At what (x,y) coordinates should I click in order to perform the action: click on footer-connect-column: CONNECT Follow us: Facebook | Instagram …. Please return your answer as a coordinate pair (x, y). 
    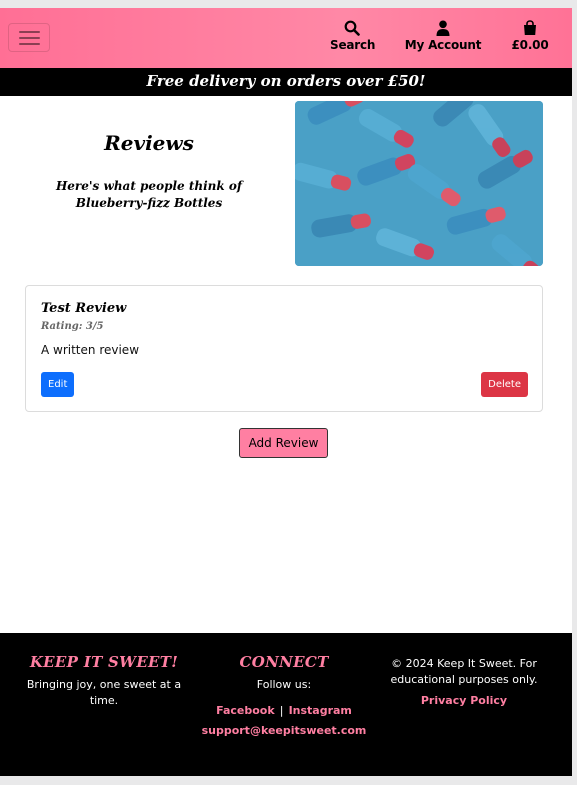
    Looking at the image, I should click on (284, 685).